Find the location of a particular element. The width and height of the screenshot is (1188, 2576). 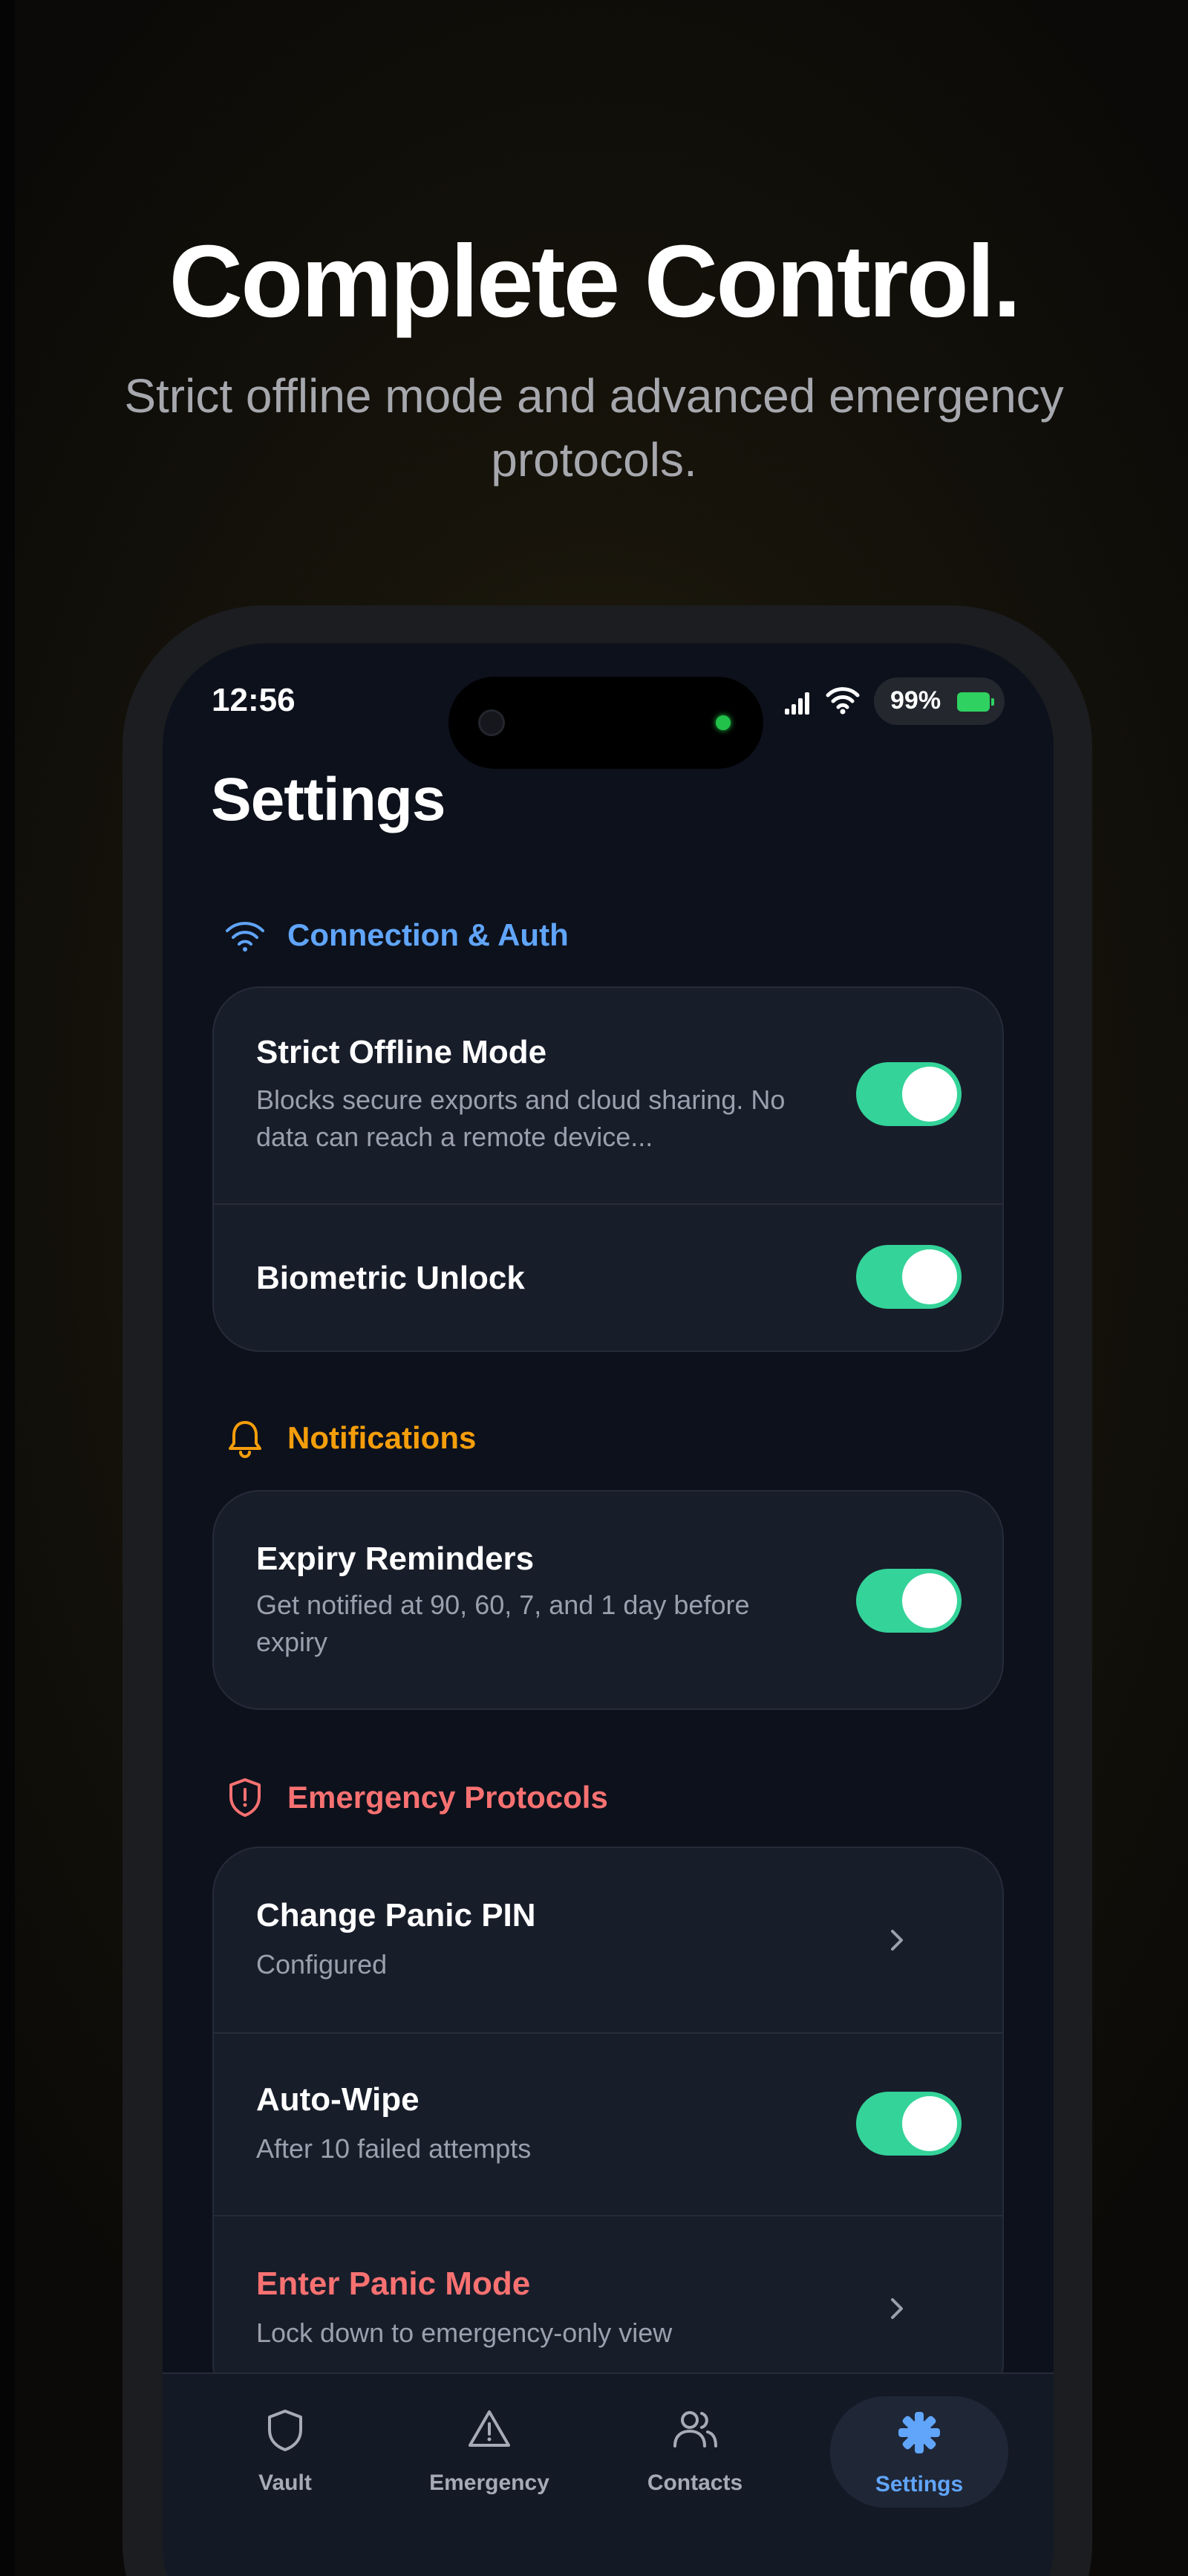

setting-description: Configured is located at coordinates (322, 1964).